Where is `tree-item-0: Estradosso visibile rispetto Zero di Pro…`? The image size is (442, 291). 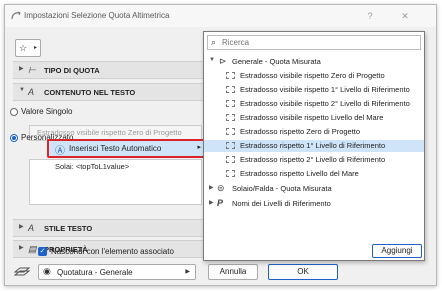
tree-item-0: Estradosso visibile rispetto Zero di Pro… is located at coordinates (314, 76).